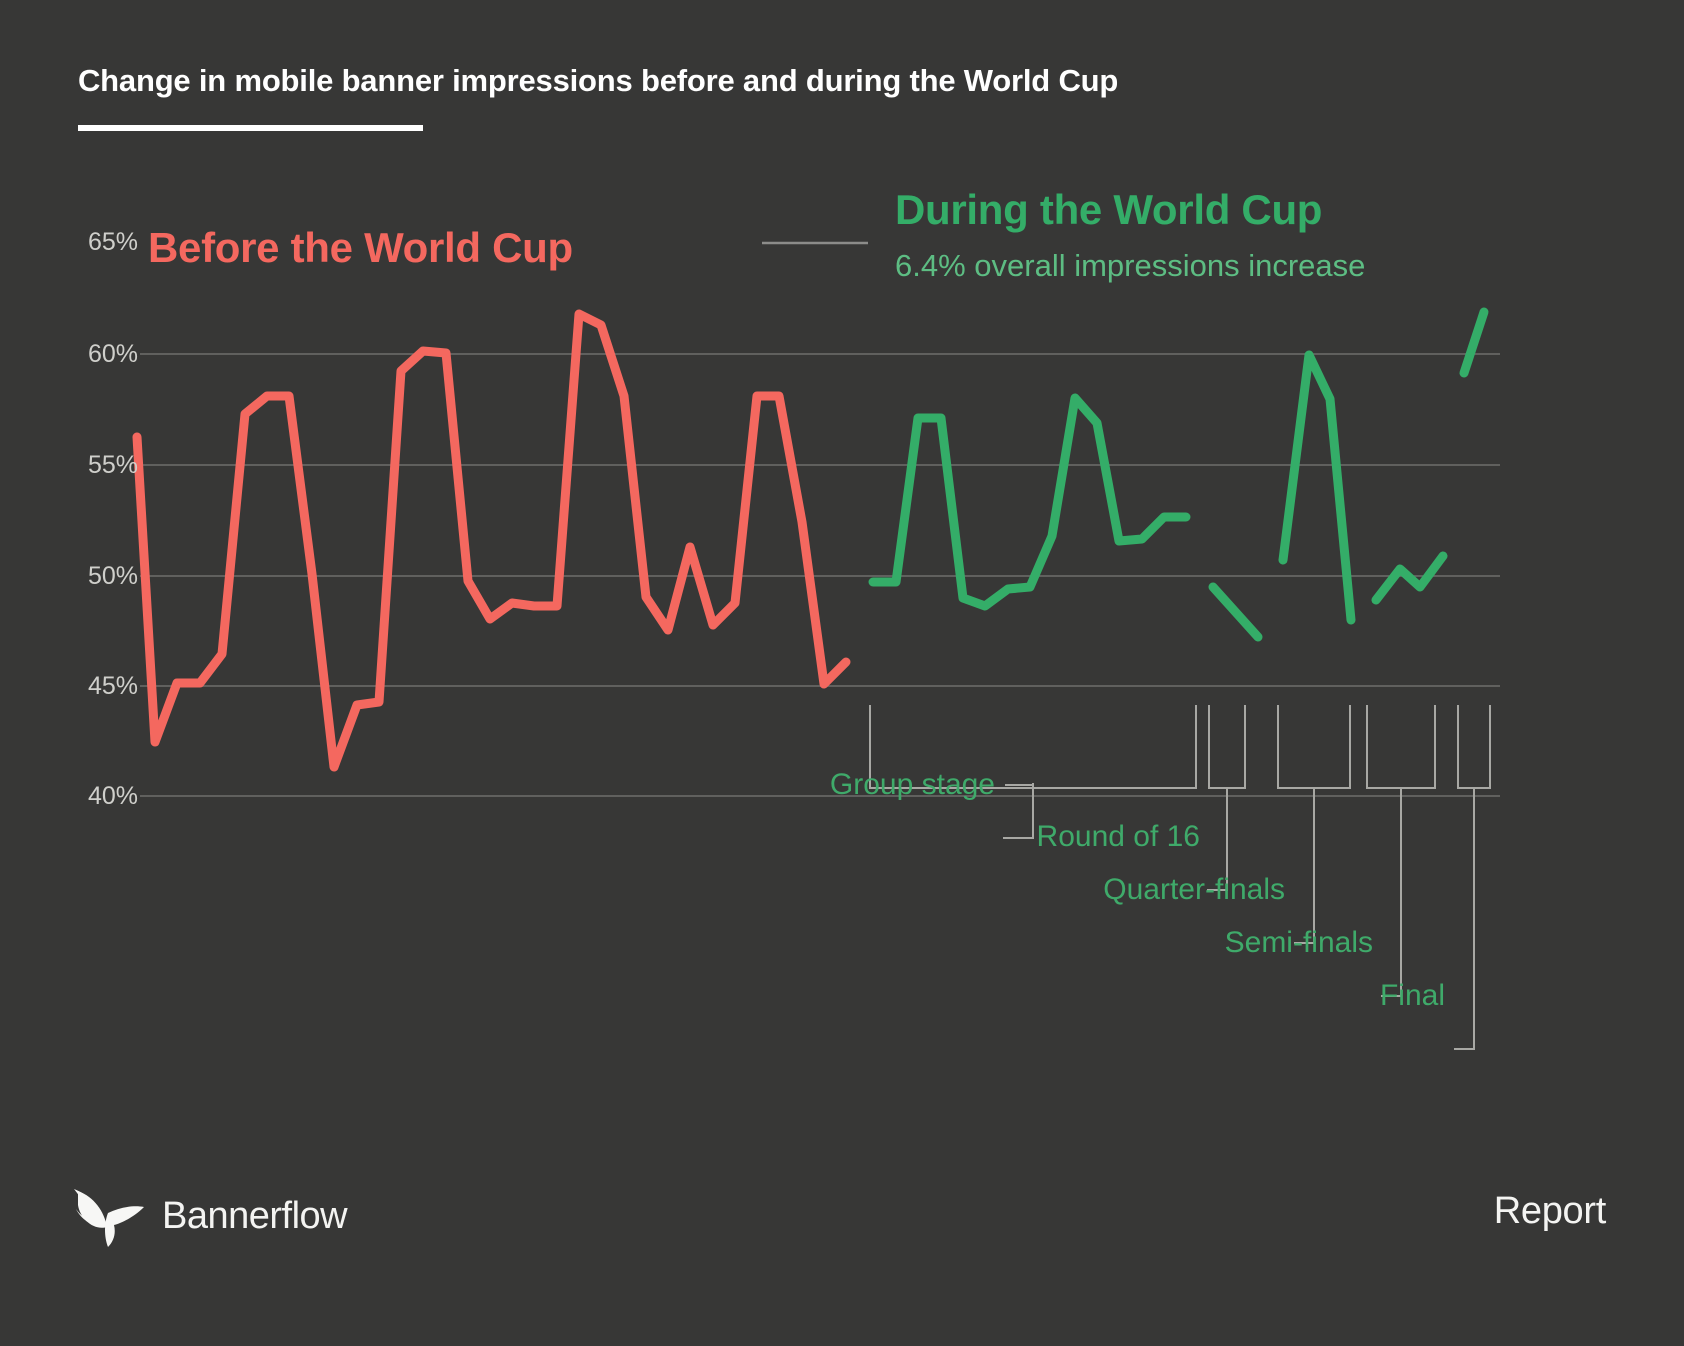 The width and height of the screenshot is (1684, 1346). I want to click on axis-tick-40: 40%, so click(112, 796).